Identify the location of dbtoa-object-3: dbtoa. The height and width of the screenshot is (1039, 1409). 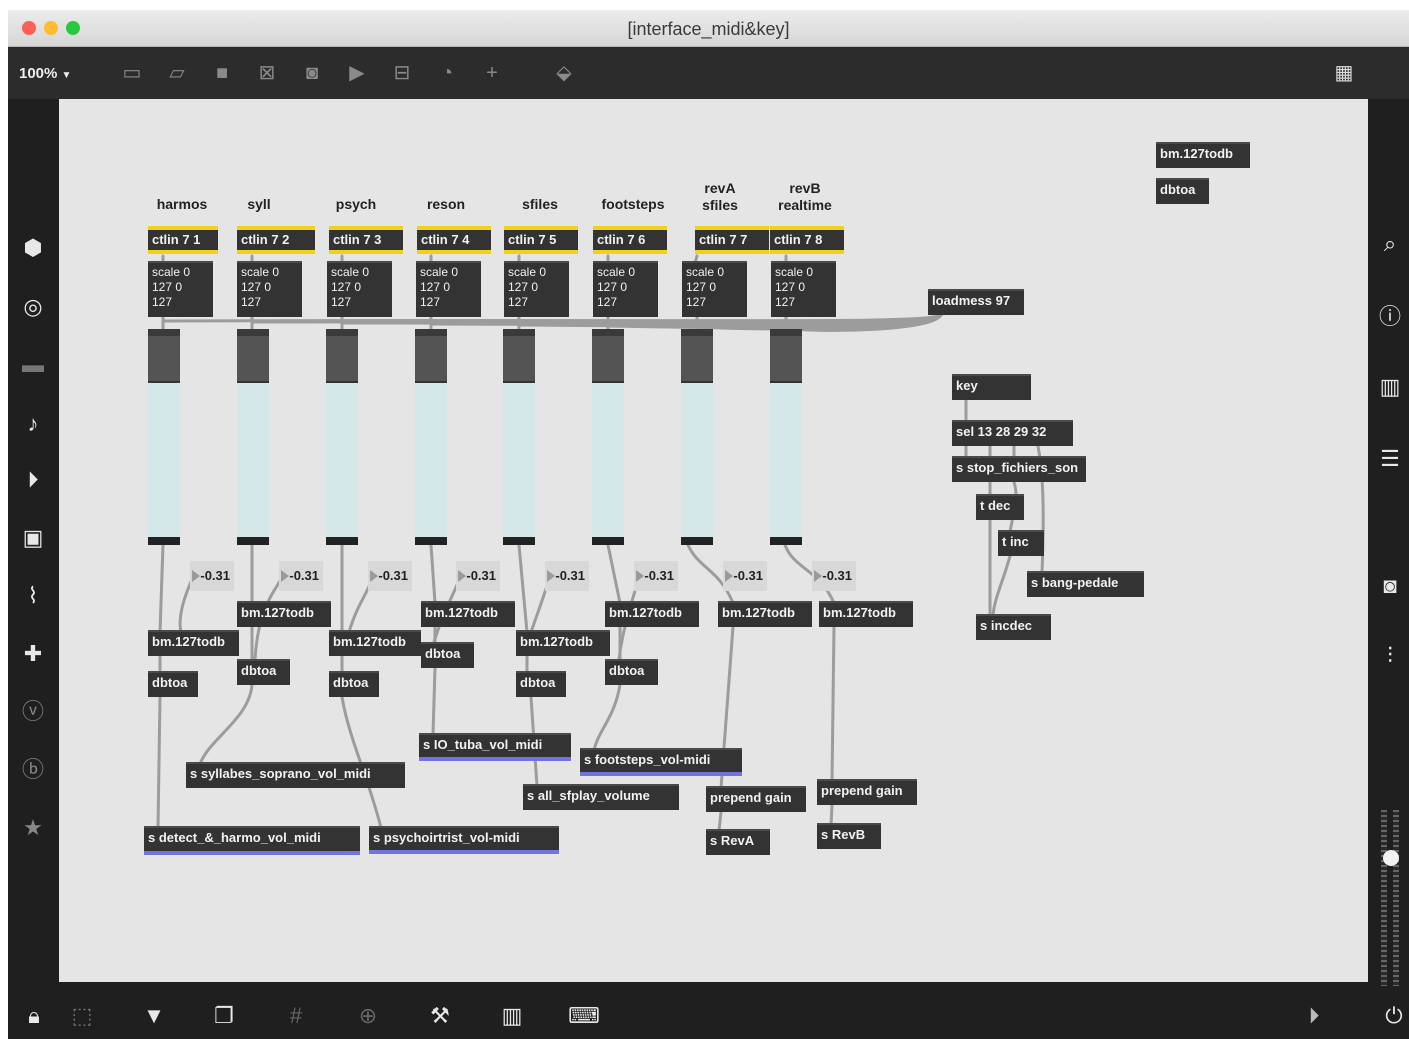
(354, 684).